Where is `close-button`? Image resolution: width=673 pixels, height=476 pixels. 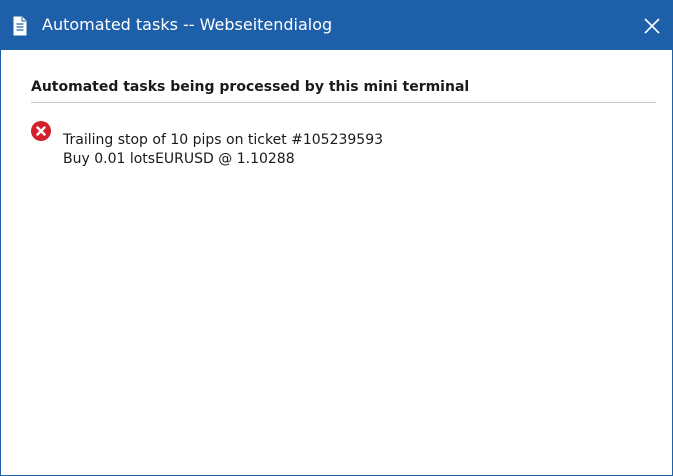 close-button is located at coordinates (652, 26).